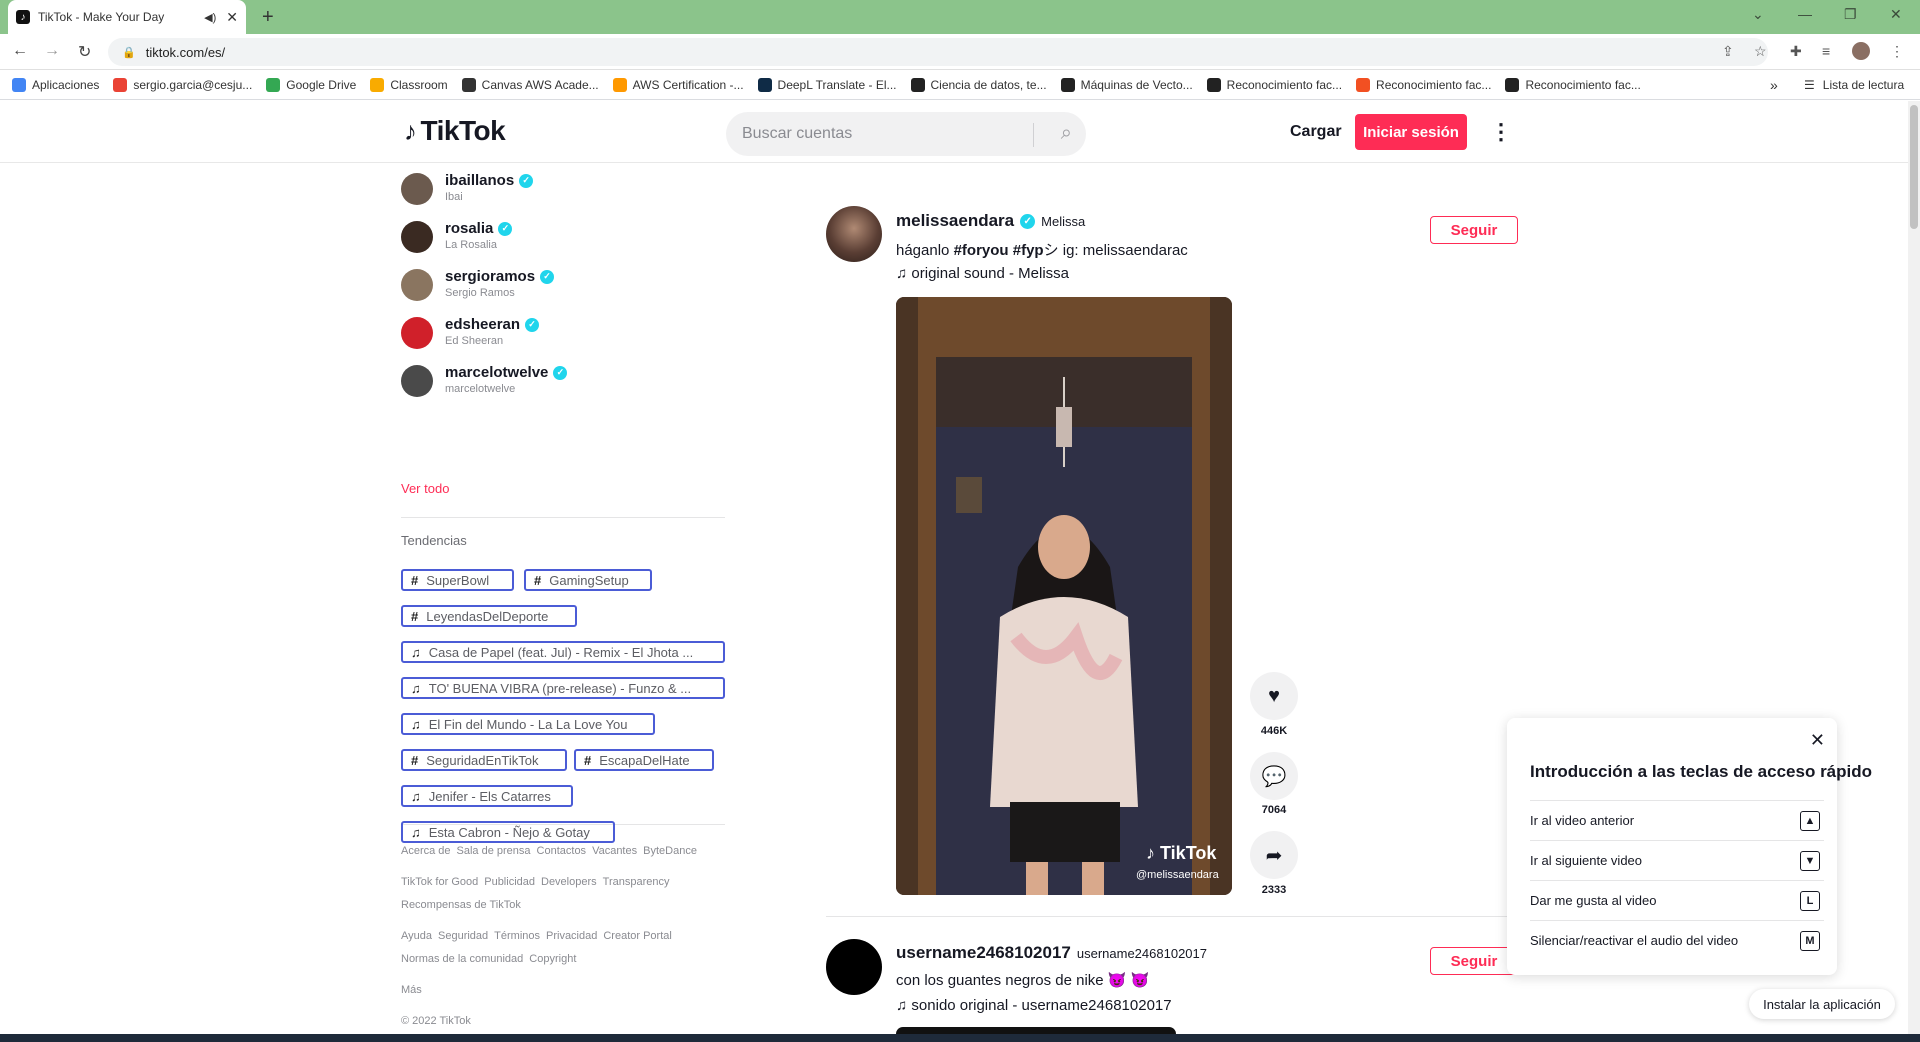 The width and height of the screenshot is (1920, 1042). I want to click on footer-link: Privacidad, so click(571, 936).